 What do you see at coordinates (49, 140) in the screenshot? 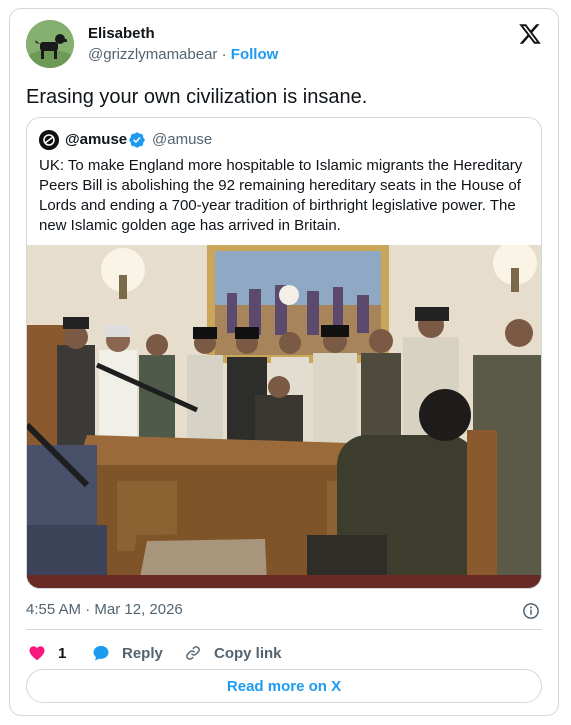
I see `quoted-avatar` at bounding box center [49, 140].